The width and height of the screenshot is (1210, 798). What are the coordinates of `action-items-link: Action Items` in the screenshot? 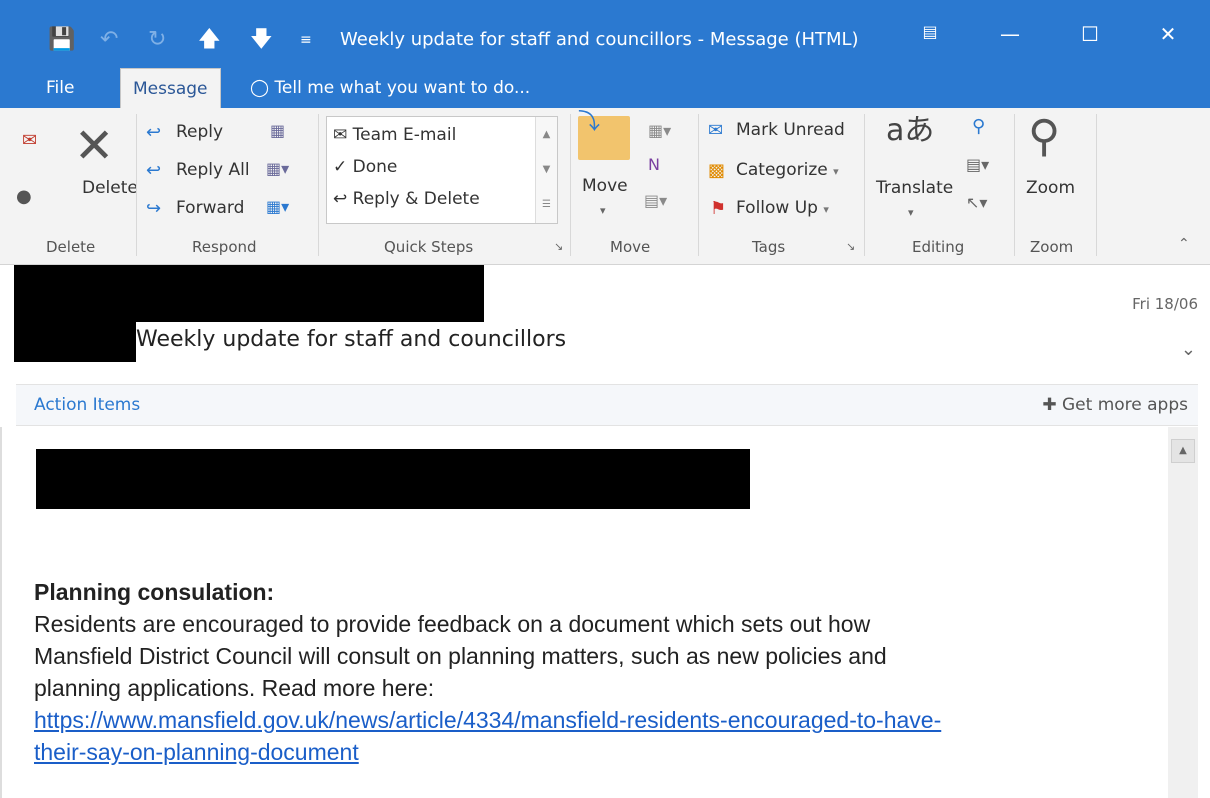 It's located at (87, 405).